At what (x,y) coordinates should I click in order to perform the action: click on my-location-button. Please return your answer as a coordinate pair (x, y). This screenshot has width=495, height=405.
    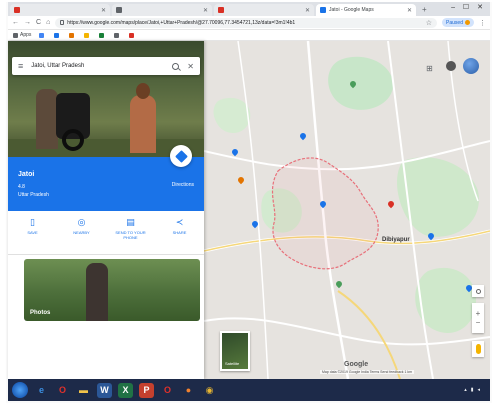
    Looking at the image, I should click on (478, 291).